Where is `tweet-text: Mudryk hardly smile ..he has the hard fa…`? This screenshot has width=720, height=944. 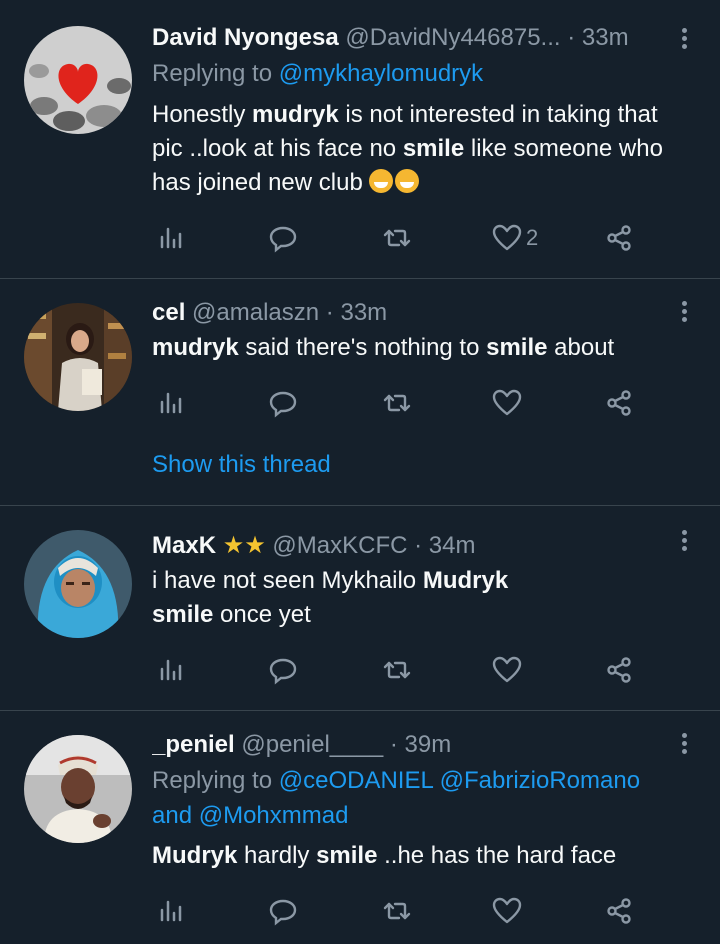 tweet-text: Mudryk hardly smile ..he has the hard fa… is located at coordinates (421, 856).